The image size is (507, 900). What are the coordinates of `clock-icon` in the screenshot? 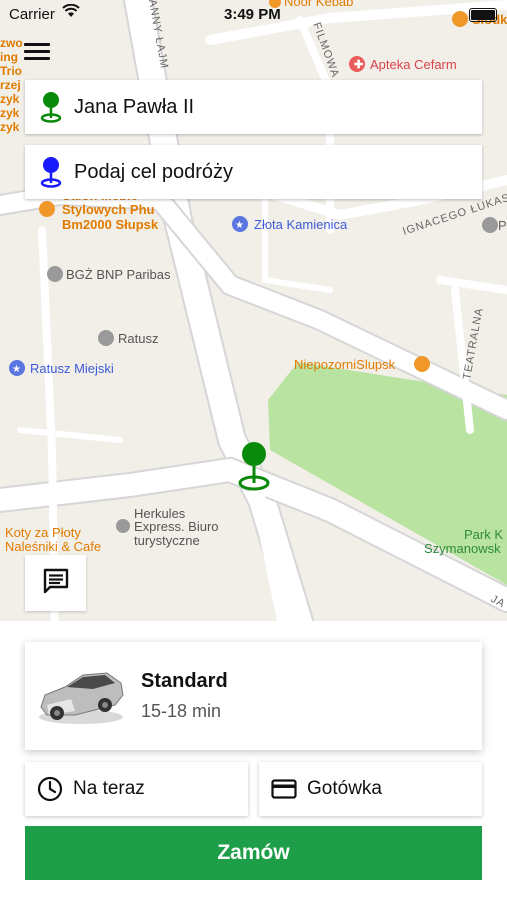 It's located at (50, 789).